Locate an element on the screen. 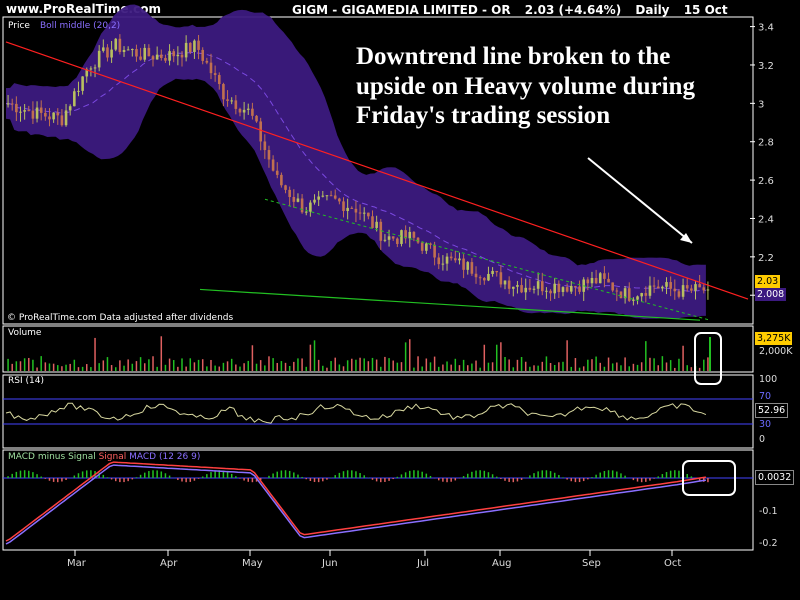 The height and width of the screenshot is (600, 800). macd-label: MACD (12 26 9) is located at coordinates (165, 457).